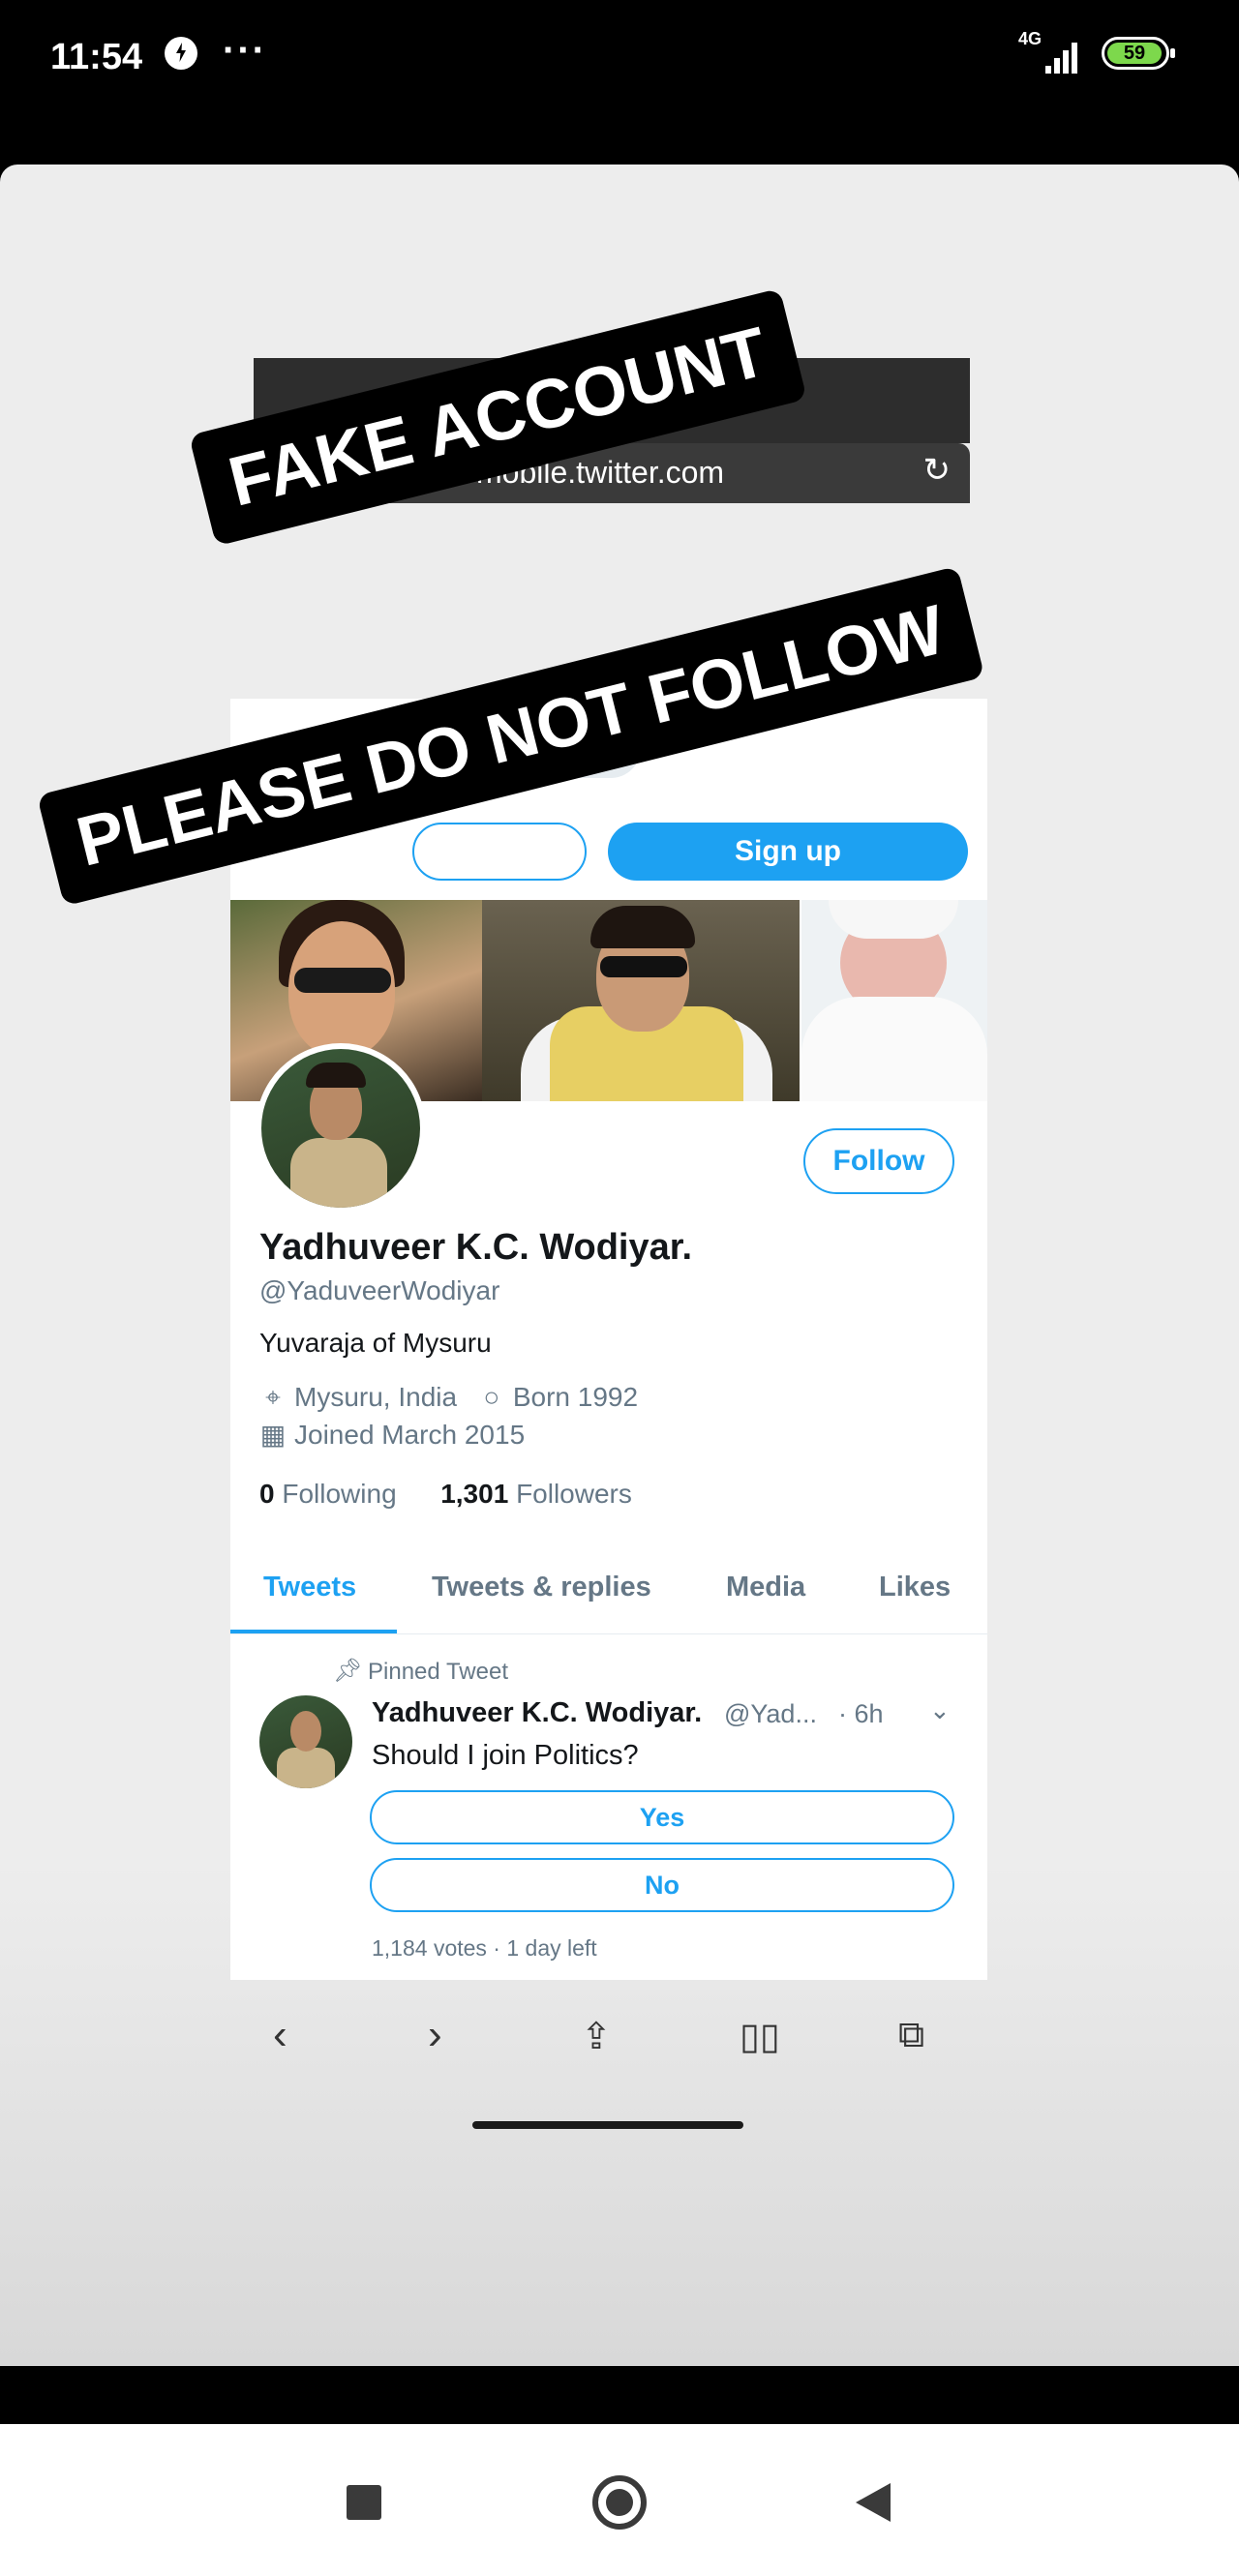  Describe the element at coordinates (181, 53) in the screenshot. I see `shield-icon` at that location.